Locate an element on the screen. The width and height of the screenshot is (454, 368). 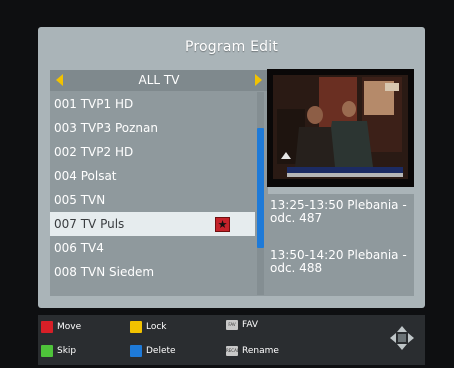
page-title: Program Edit is located at coordinates (231, 47).